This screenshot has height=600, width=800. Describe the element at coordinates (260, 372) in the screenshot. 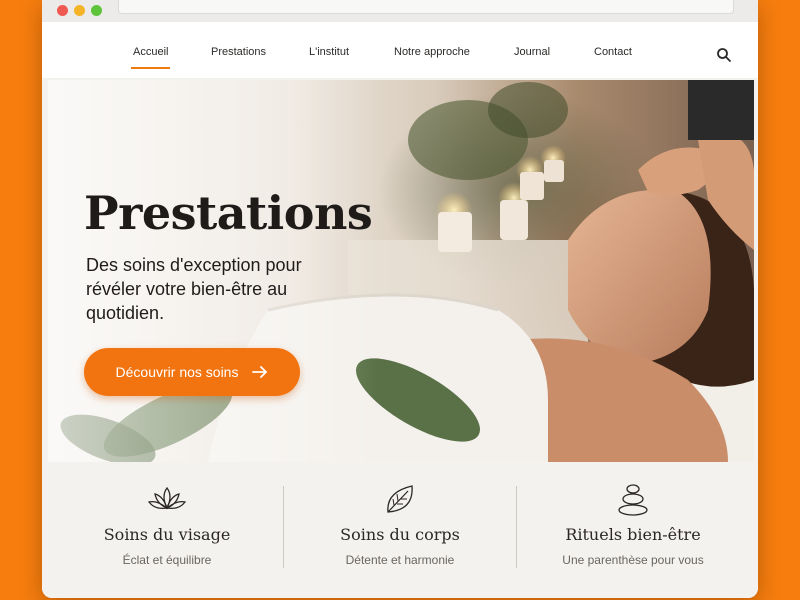

I see `arrow-right-icon` at that location.